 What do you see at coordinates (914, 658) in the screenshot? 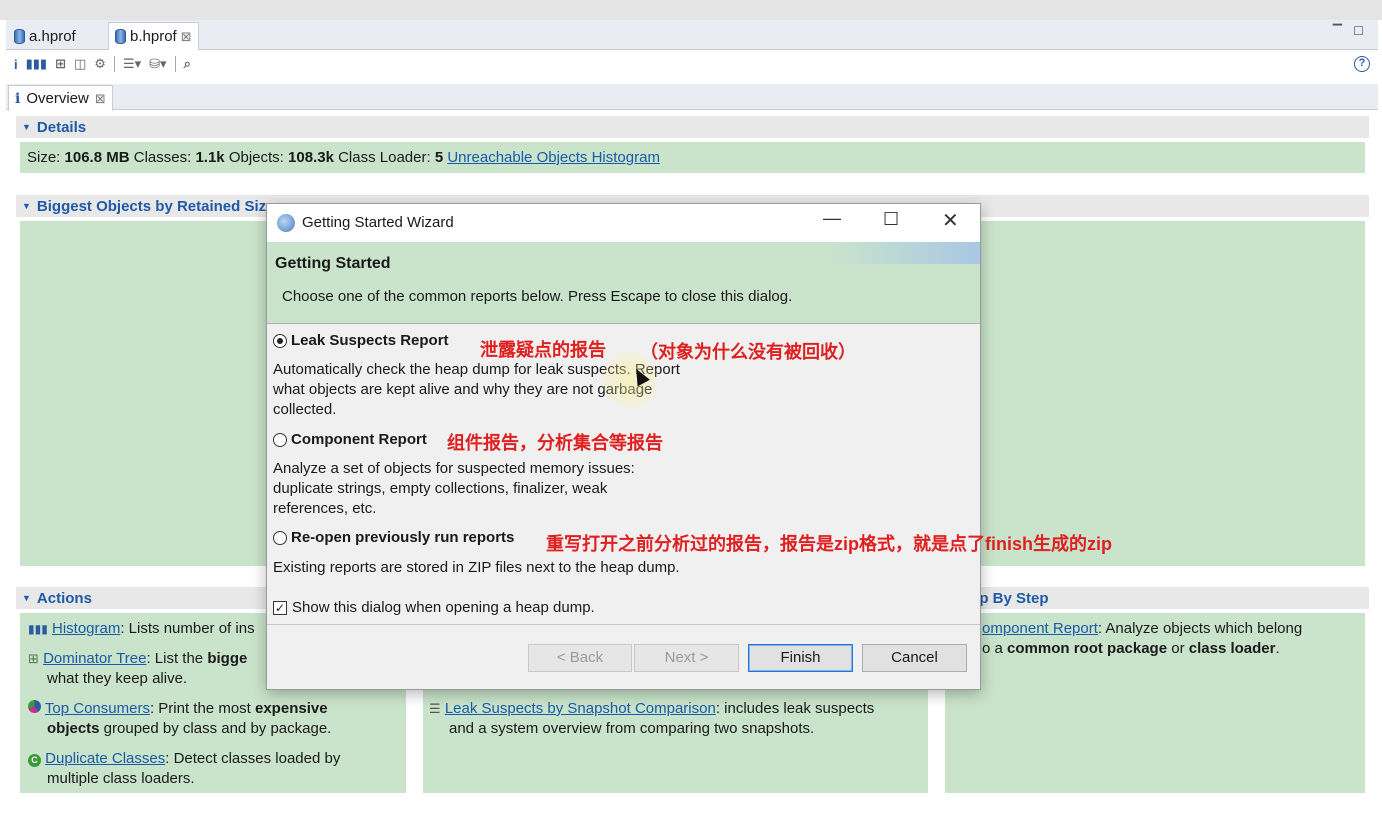
I see `cancel-button: Cancel` at bounding box center [914, 658].